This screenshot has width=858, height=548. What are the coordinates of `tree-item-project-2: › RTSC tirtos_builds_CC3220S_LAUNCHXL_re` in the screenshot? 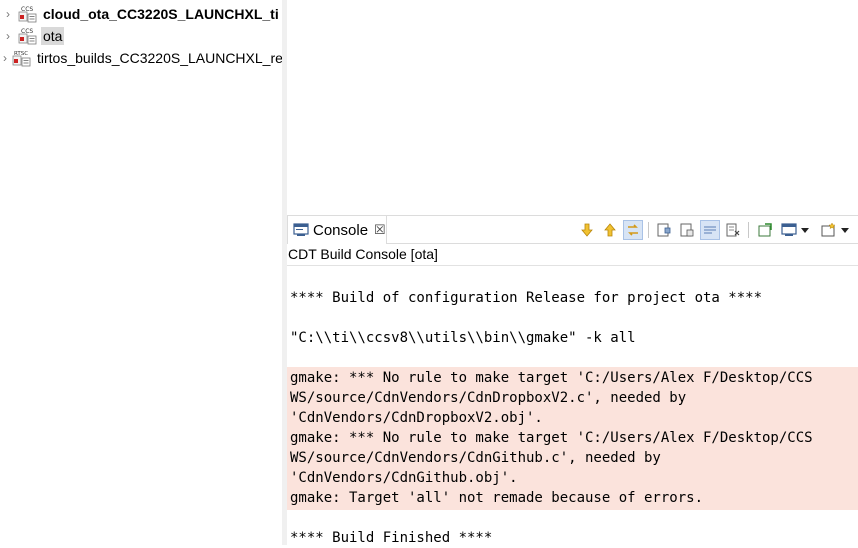 It's located at (141, 58).